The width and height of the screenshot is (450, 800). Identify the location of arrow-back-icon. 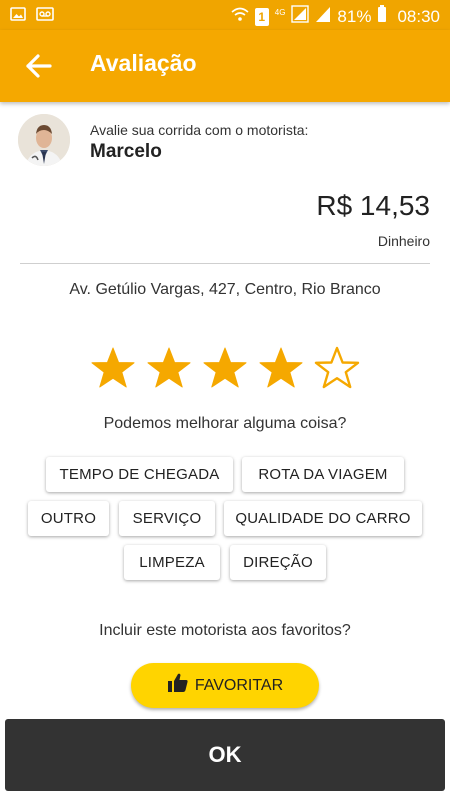
(40, 70).